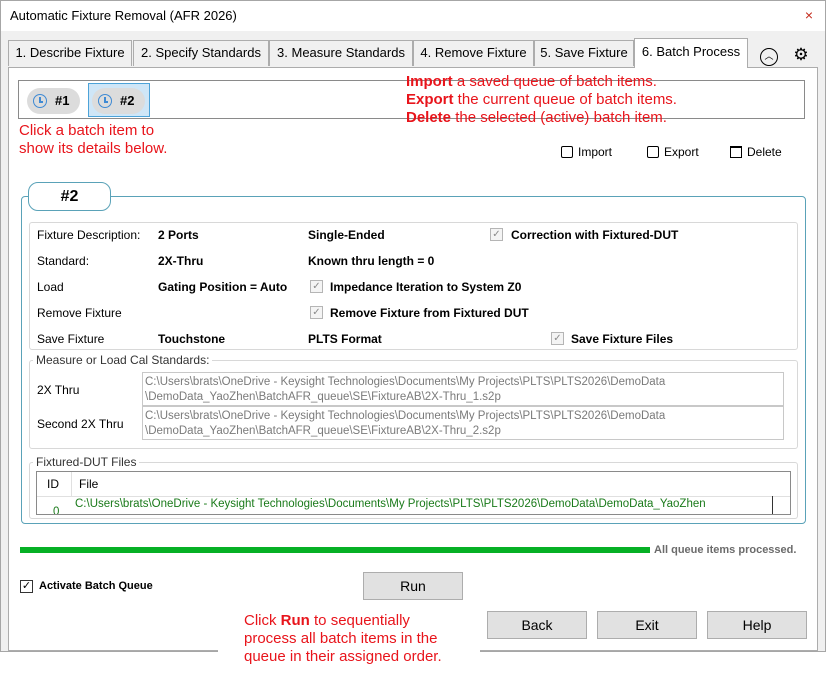  What do you see at coordinates (26, 586) in the screenshot?
I see `activate-batch-checkbox: ✓` at bounding box center [26, 586].